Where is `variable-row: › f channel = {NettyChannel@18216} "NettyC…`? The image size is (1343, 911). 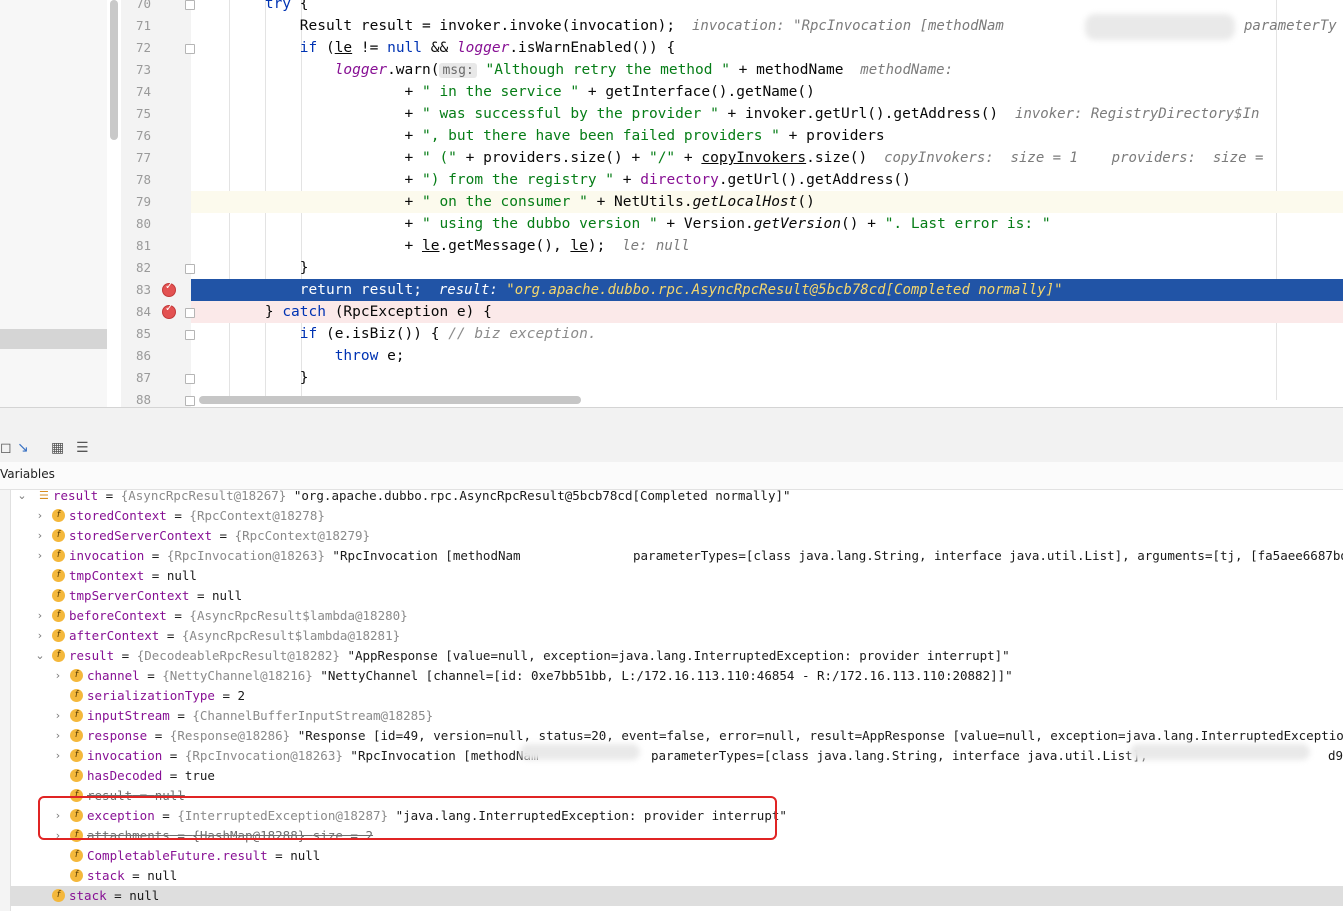
variable-row: › f channel = {NettyChannel@18216} "NettyC… is located at coordinates (676, 676).